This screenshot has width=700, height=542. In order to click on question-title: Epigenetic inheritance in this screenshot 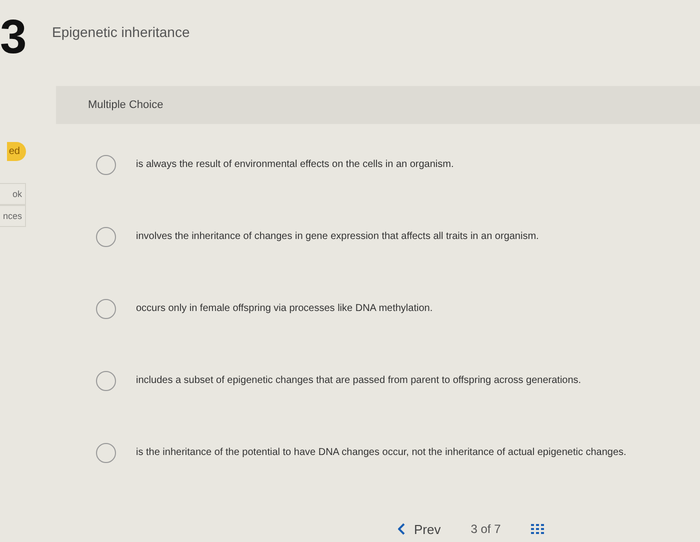, I will do `click(121, 32)`.